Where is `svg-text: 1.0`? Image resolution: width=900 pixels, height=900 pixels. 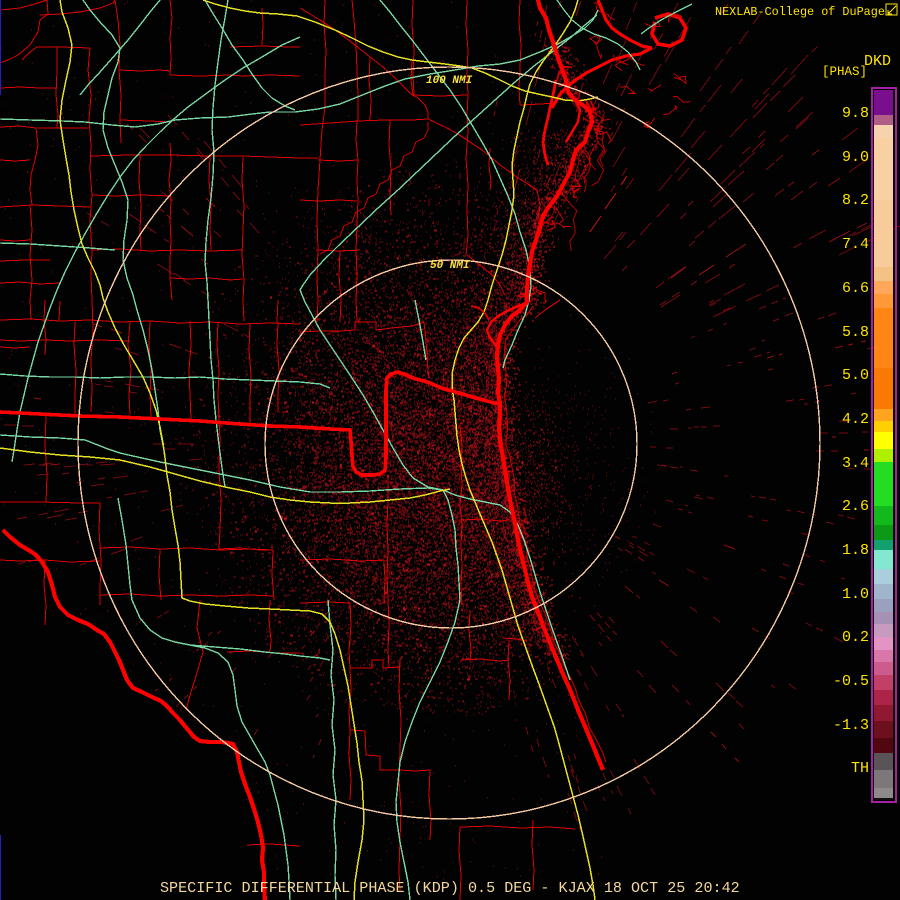
svg-text: 1.0 is located at coordinates (855, 594).